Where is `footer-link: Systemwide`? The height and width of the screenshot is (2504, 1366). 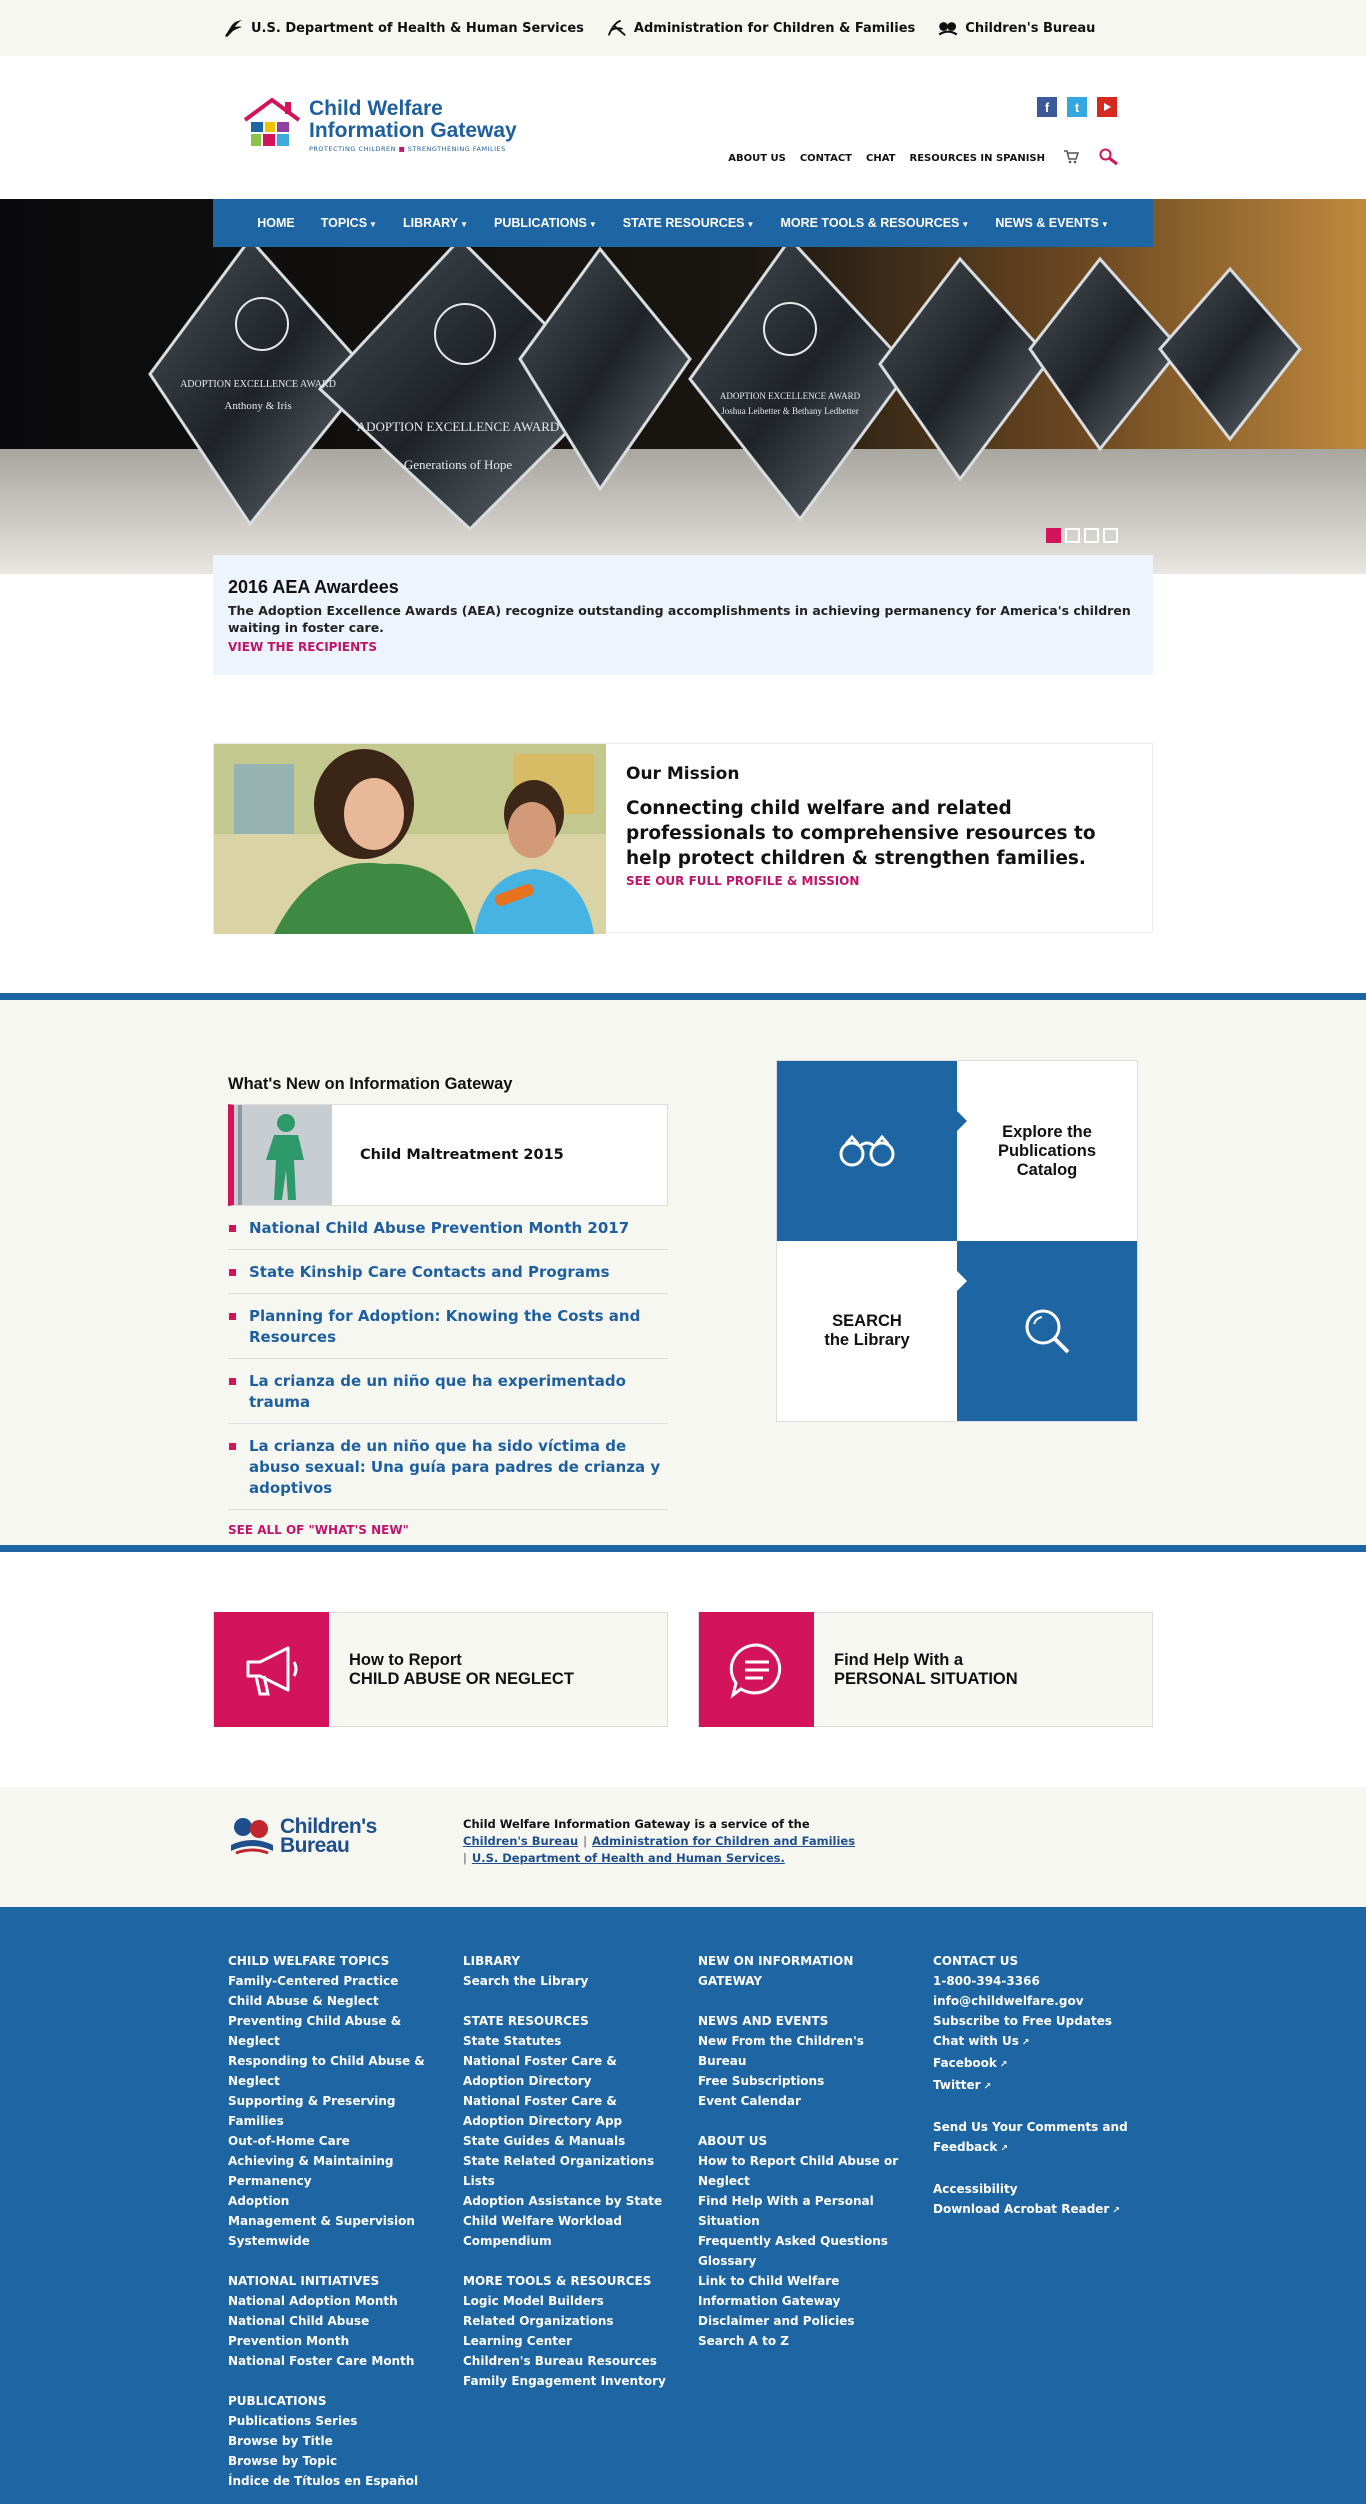 footer-link: Systemwide is located at coordinates (335, 2241).